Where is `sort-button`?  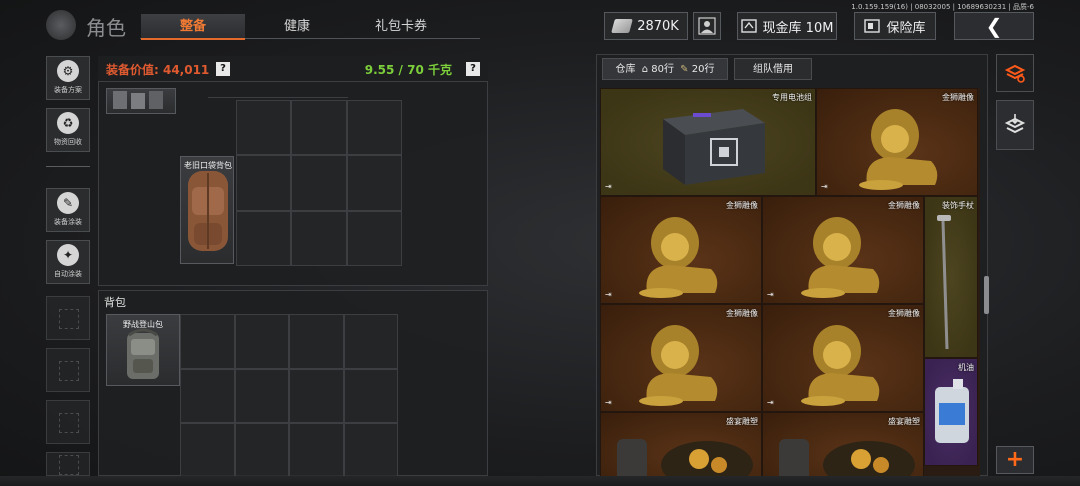
sort-button is located at coordinates (1015, 73).